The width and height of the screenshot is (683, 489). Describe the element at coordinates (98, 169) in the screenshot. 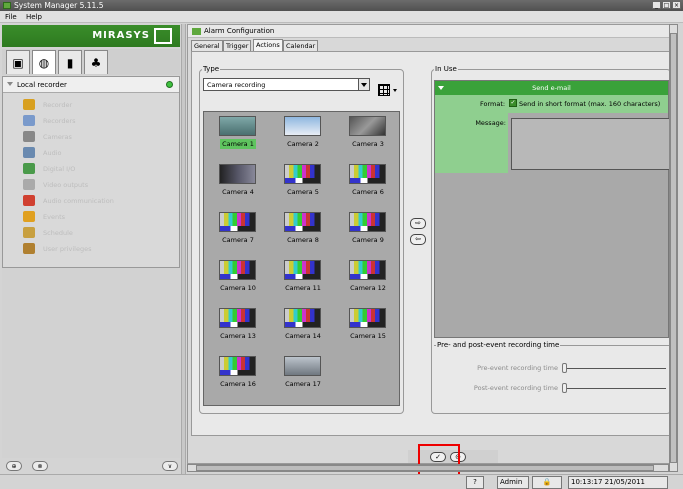

I see `tree-item-digital-io: Digital I/O` at that location.